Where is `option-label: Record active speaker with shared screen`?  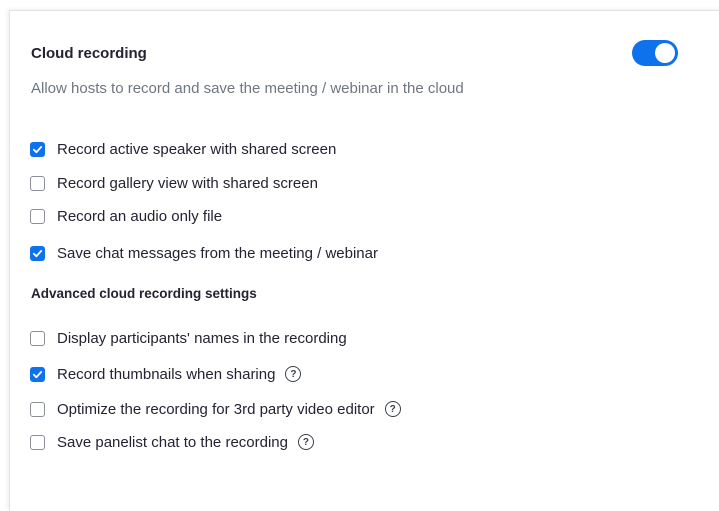 option-label: Record active speaker with shared screen is located at coordinates (197, 149).